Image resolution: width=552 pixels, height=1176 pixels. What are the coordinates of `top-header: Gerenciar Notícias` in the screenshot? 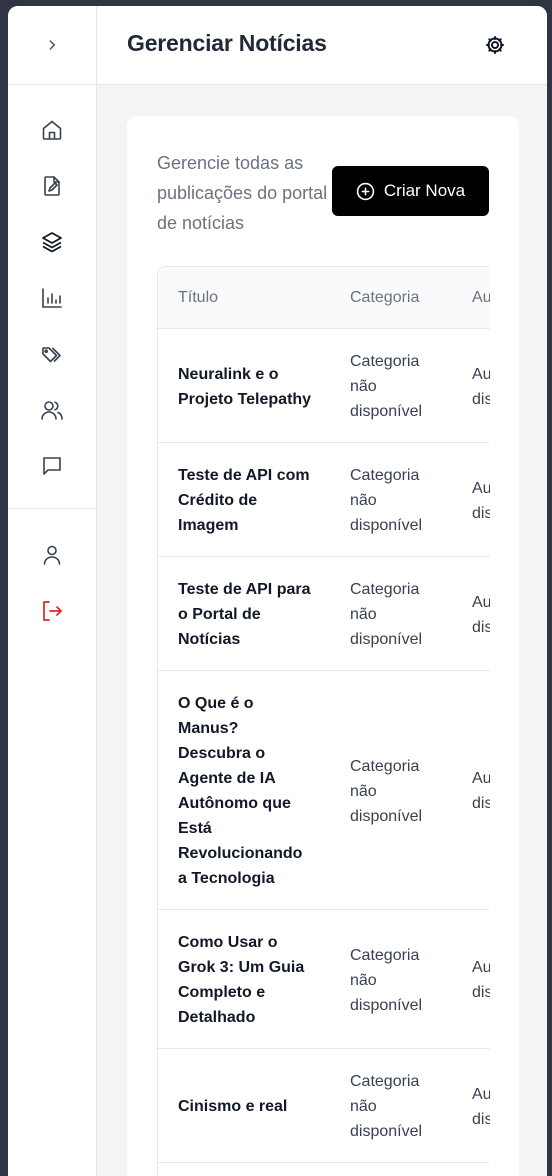 It's located at (322, 45).